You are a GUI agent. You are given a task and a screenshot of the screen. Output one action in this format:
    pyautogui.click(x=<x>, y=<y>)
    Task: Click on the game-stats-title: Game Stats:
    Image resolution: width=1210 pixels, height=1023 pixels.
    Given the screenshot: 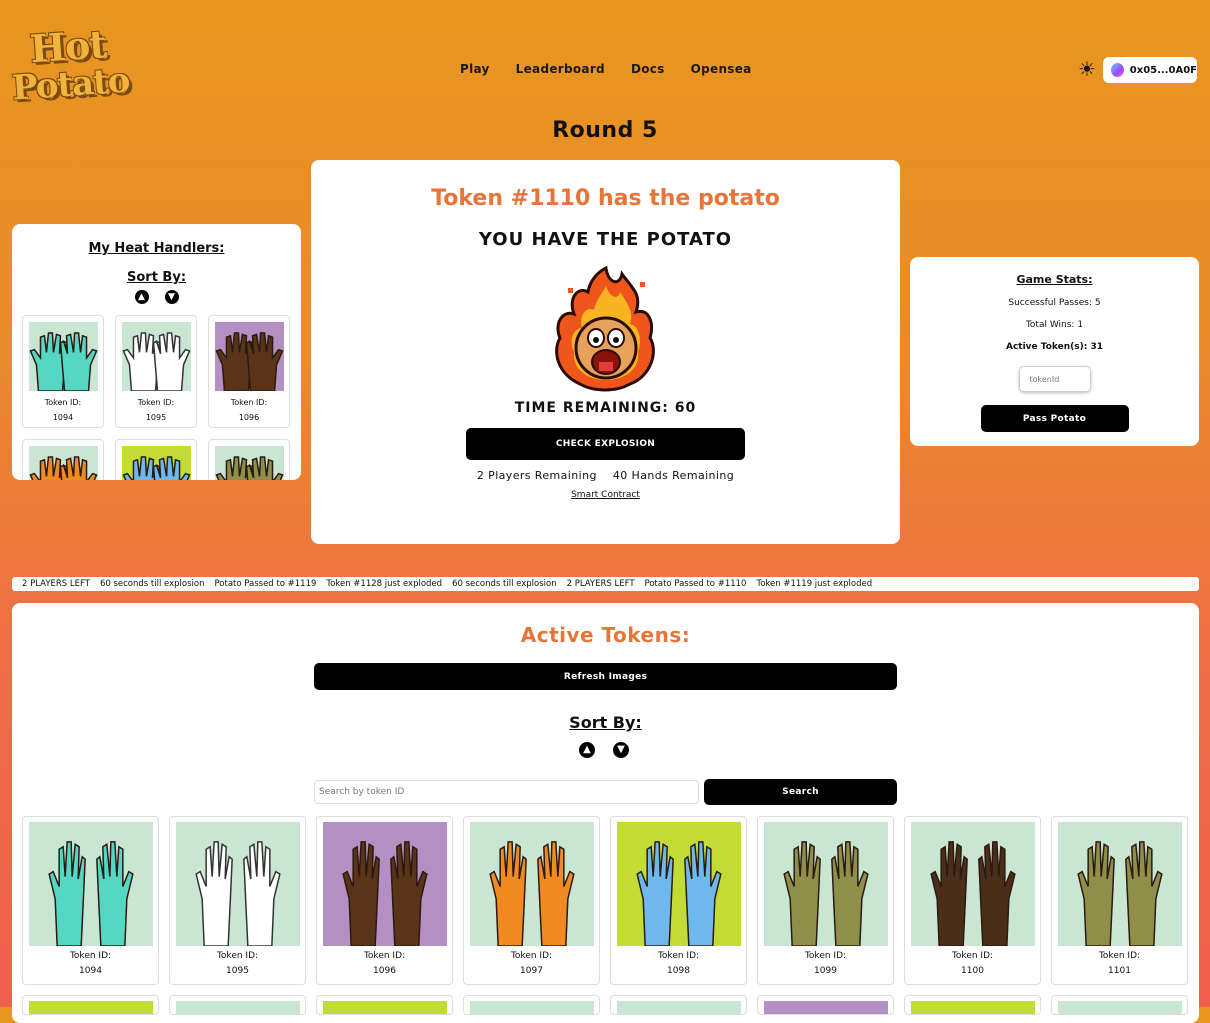 What is the action you would take?
    pyautogui.click(x=1054, y=279)
    